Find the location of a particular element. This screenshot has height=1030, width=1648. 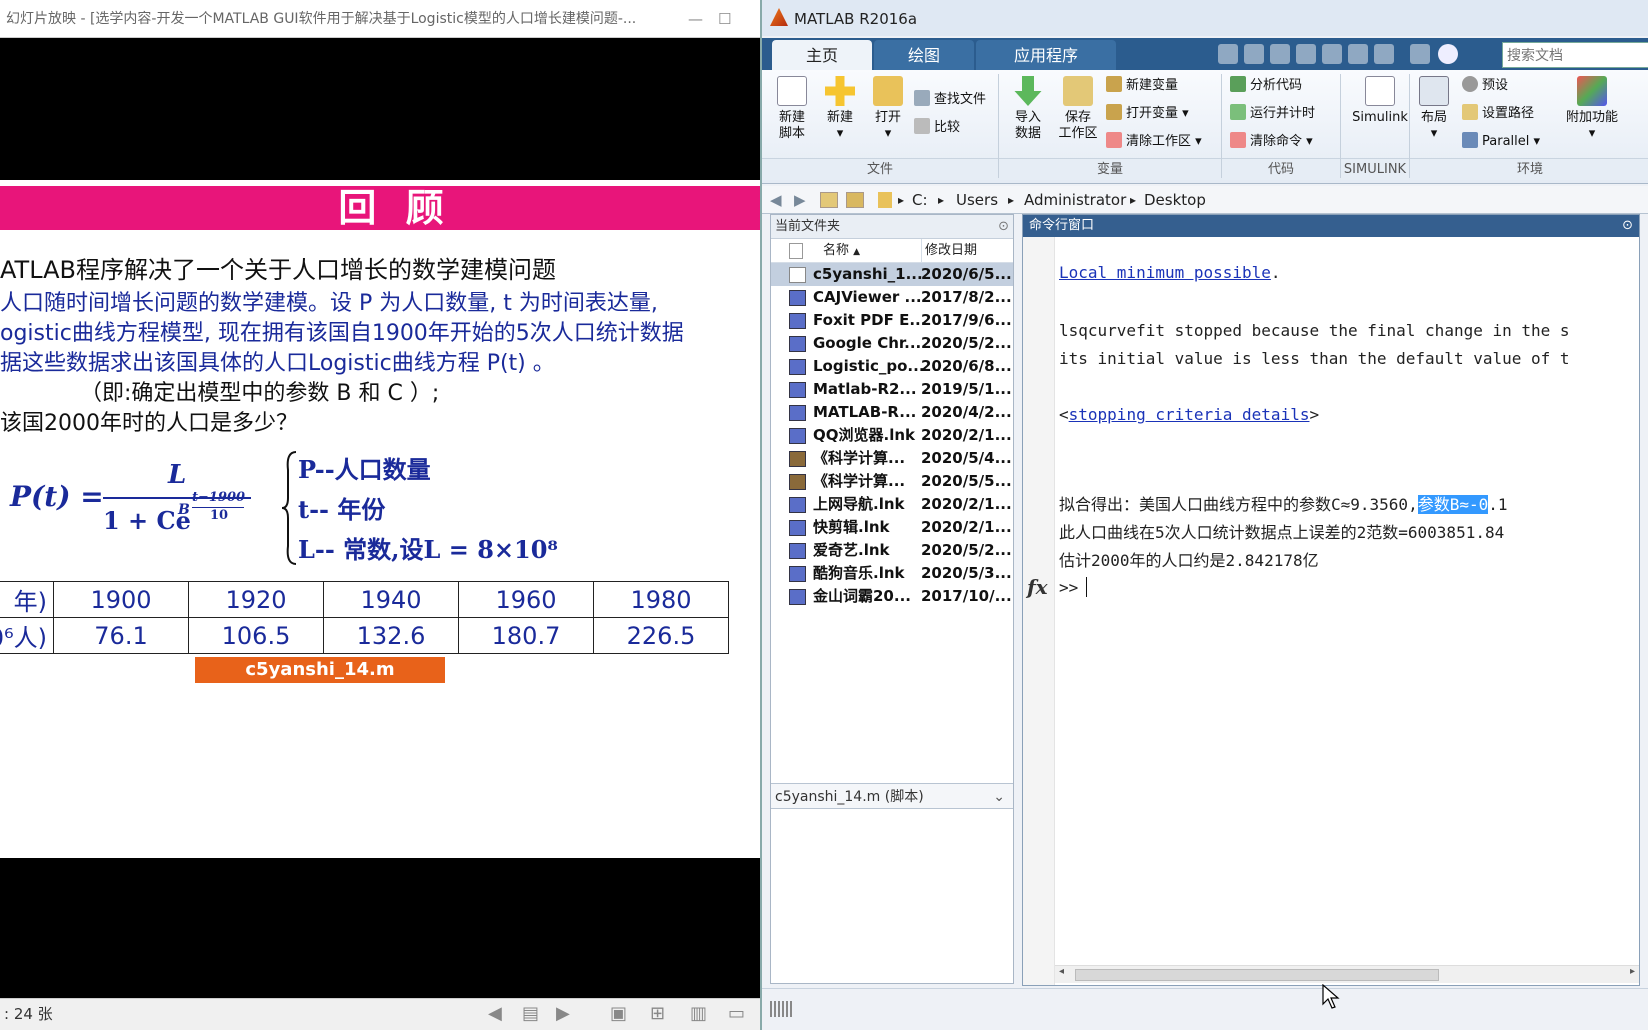

horizontal-scrollbar: ◂ ▸ is located at coordinates (1347, 974).